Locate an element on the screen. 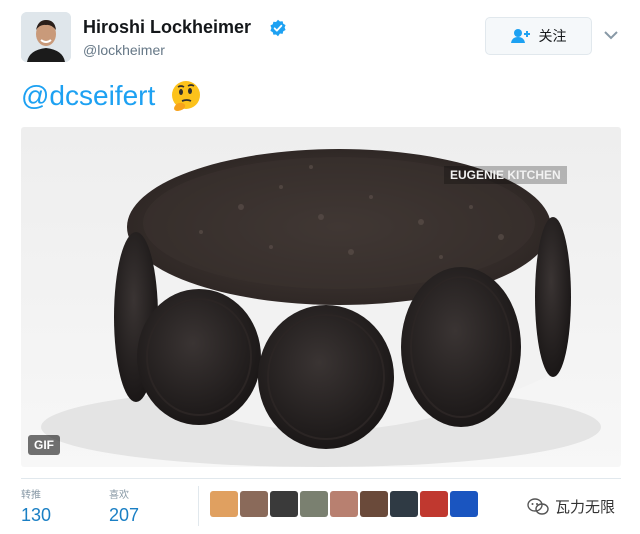 The width and height of the screenshot is (640, 534). wechat-brand: 瓦力无限 is located at coordinates (571, 506).